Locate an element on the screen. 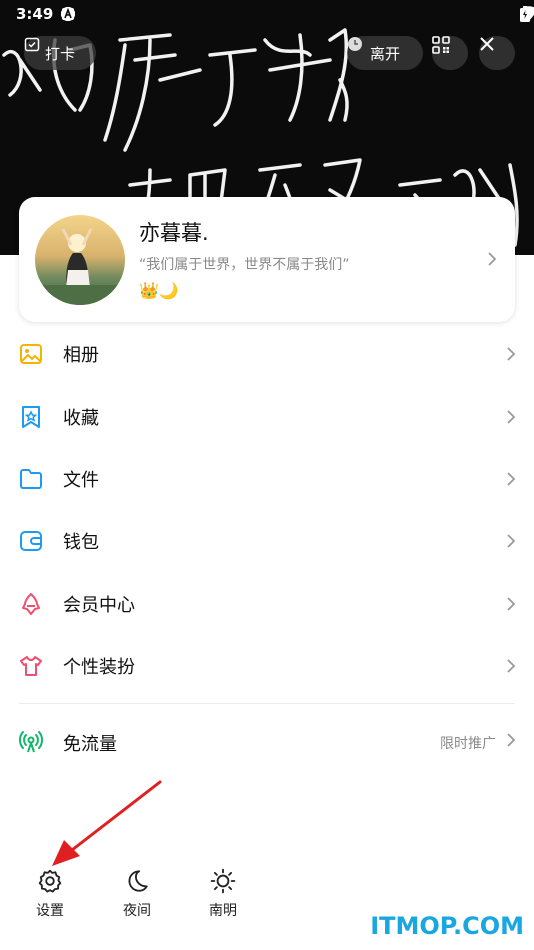 This screenshot has height=950, width=534. folder-icon is located at coordinates (31, 478).